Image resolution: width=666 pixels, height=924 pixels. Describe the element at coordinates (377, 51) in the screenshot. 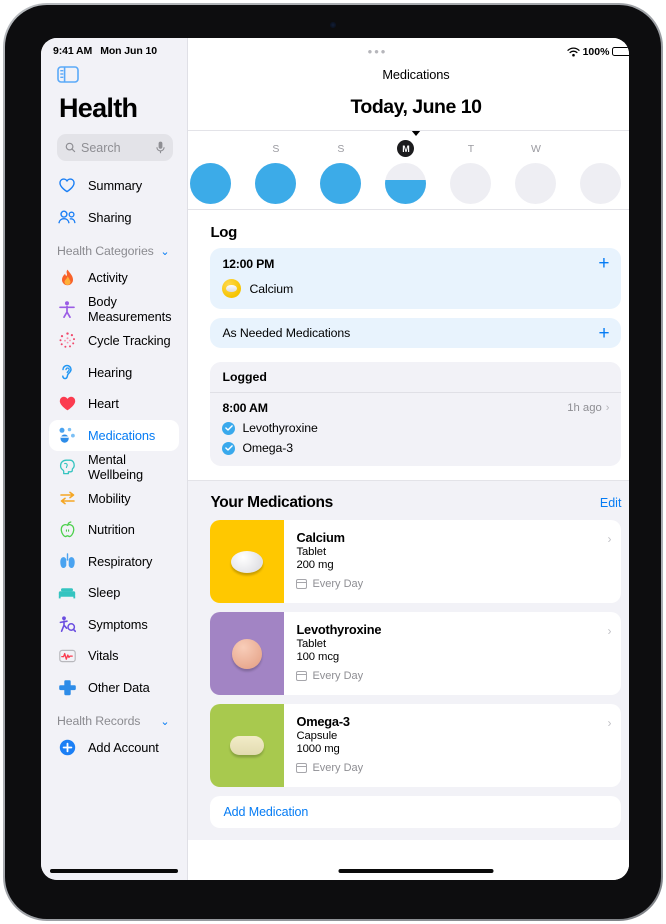

I see `multitasking-dots-icon: •••` at that location.